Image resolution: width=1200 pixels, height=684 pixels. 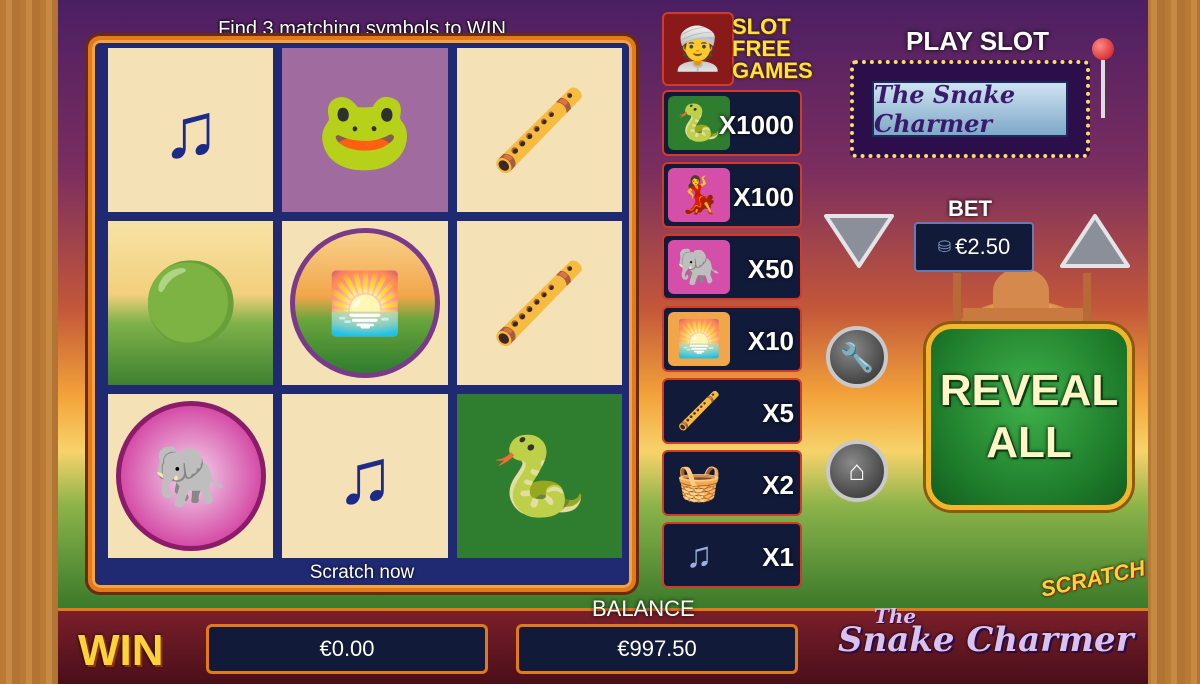 I want to click on coin-stack-icon: ⛁, so click(x=944, y=247).